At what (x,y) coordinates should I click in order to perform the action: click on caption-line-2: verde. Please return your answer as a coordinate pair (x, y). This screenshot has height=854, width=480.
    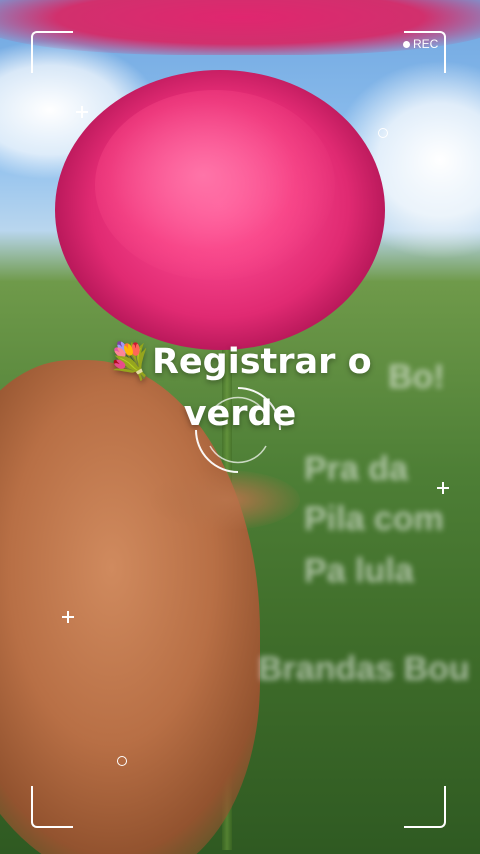
    Looking at the image, I should click on (240, 414).